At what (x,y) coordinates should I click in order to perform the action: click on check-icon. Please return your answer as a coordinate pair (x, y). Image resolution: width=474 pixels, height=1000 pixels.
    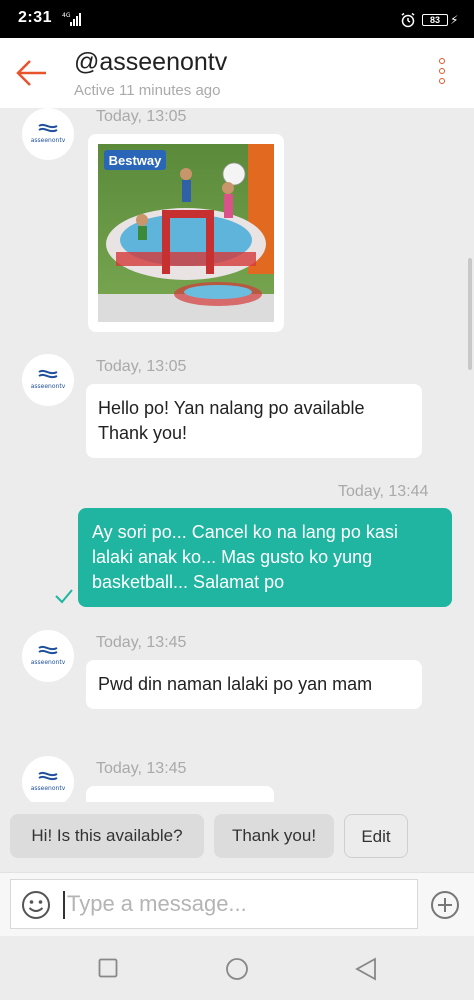
    Looking at the image, I should click on (64, 596).